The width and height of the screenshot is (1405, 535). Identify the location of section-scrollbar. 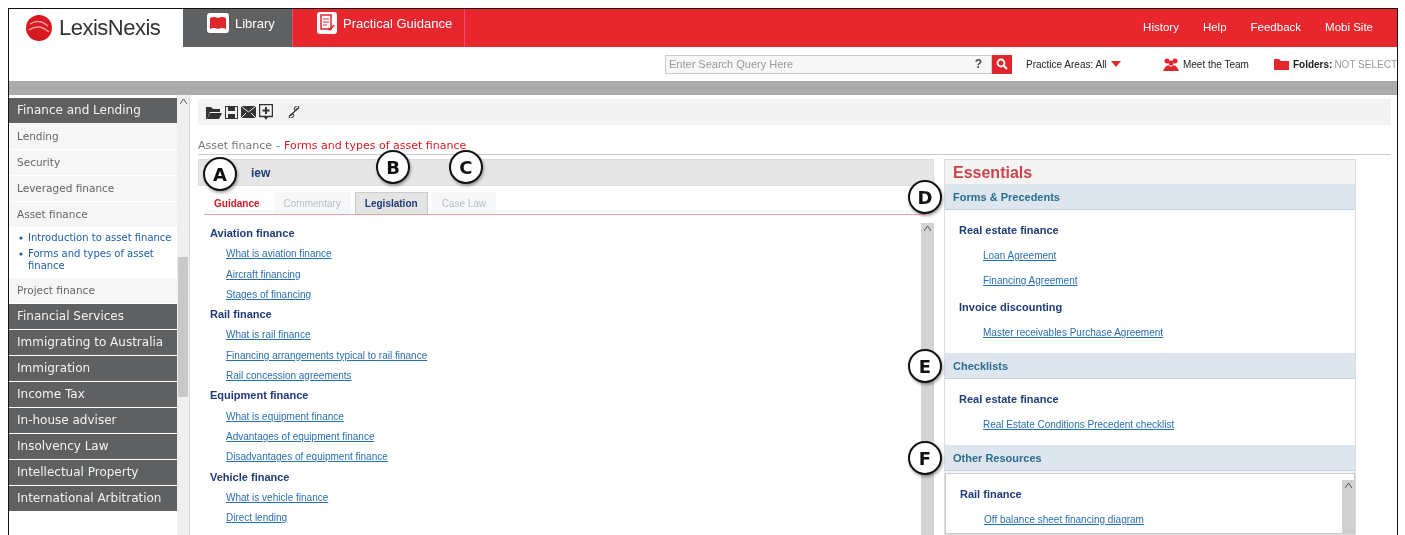
(1348, 506).